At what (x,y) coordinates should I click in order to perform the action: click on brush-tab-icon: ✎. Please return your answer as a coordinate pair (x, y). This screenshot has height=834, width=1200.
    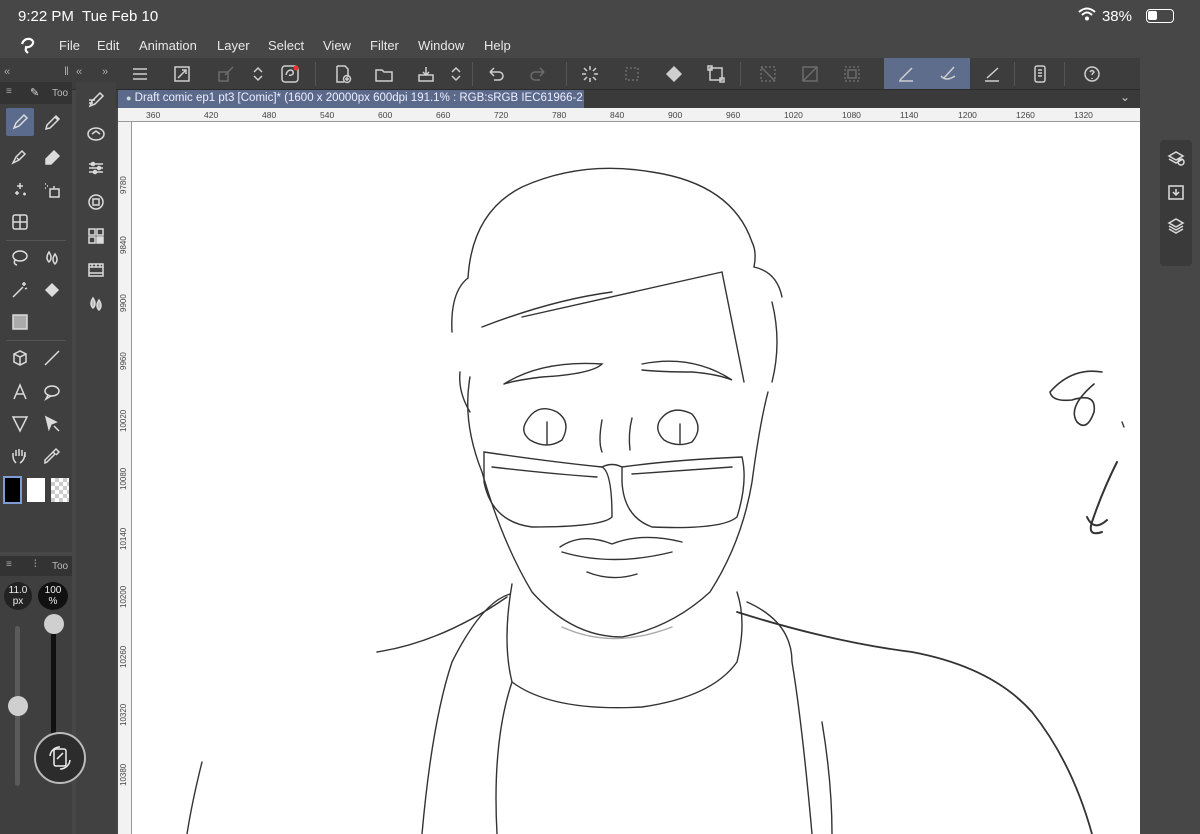
    Looking at the image, I should click on (34, 92).